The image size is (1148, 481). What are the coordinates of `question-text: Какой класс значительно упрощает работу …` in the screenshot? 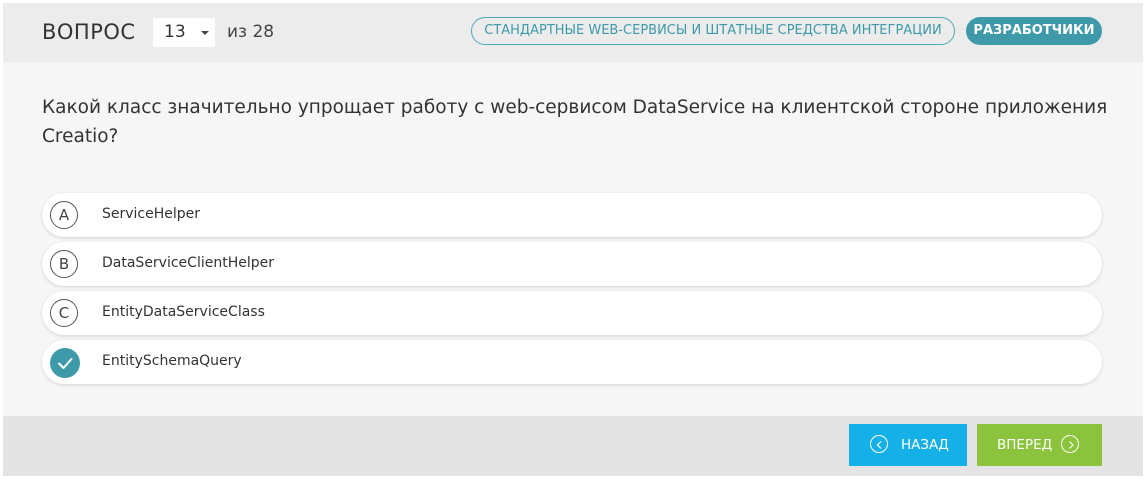 It's located at (575, 122).